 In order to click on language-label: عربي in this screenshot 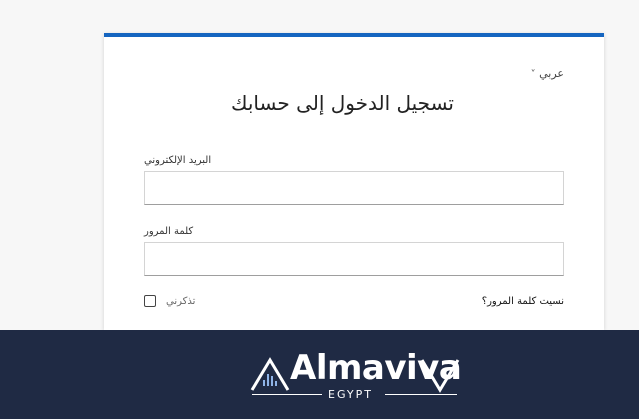, I will do `click(551, 73)`.